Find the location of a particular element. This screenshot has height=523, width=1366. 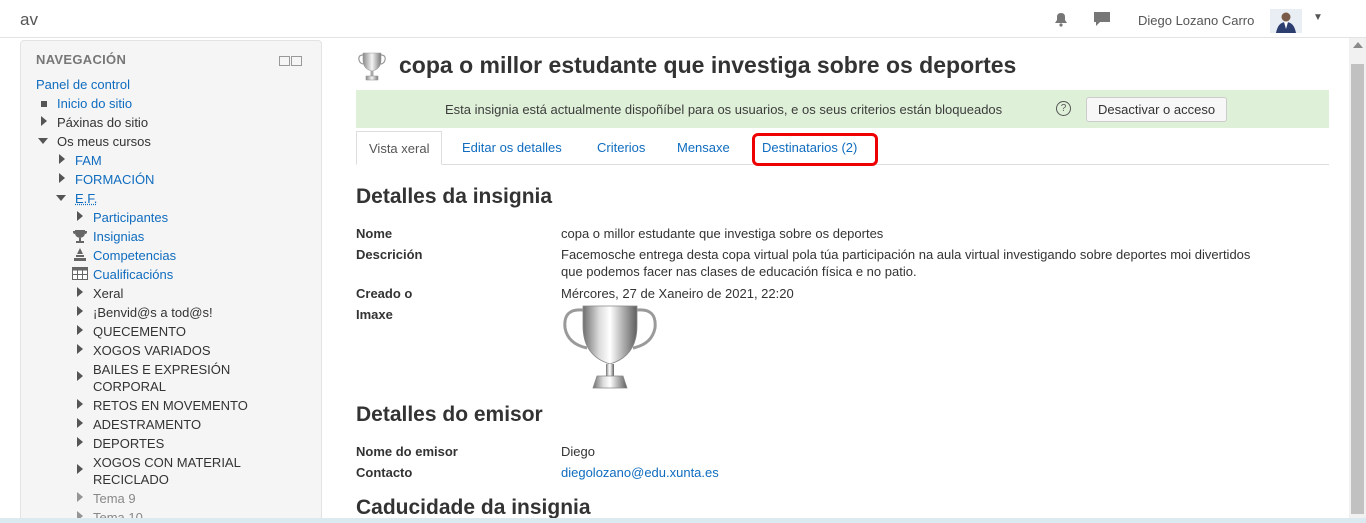

issuer-details-heading: Detalles do emisor is located at coordinates (449, 414).